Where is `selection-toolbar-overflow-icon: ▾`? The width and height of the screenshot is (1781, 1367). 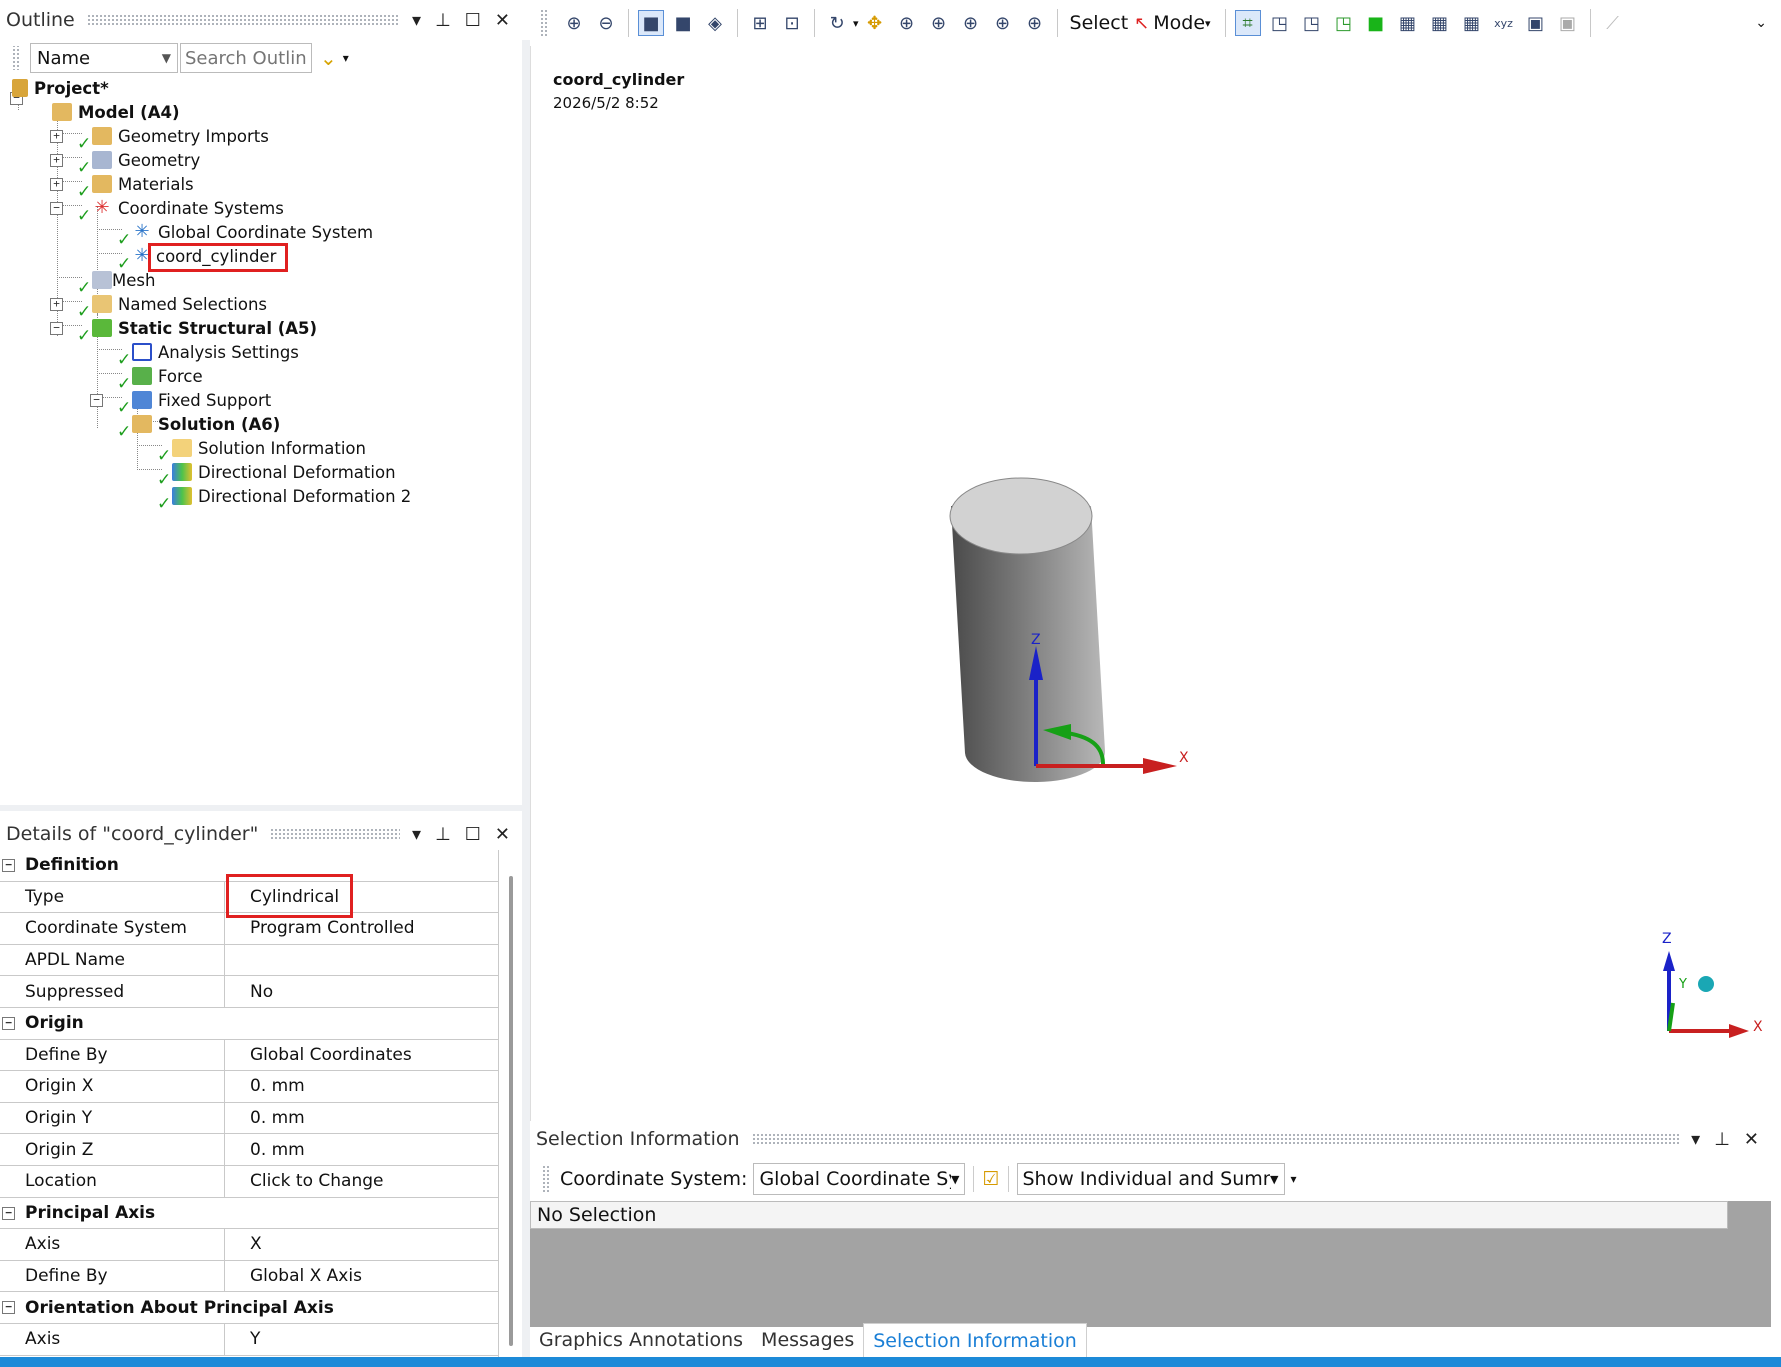
selection-toolbar-overflow-icon: ▾ is located at coordinates (1294, 1179).